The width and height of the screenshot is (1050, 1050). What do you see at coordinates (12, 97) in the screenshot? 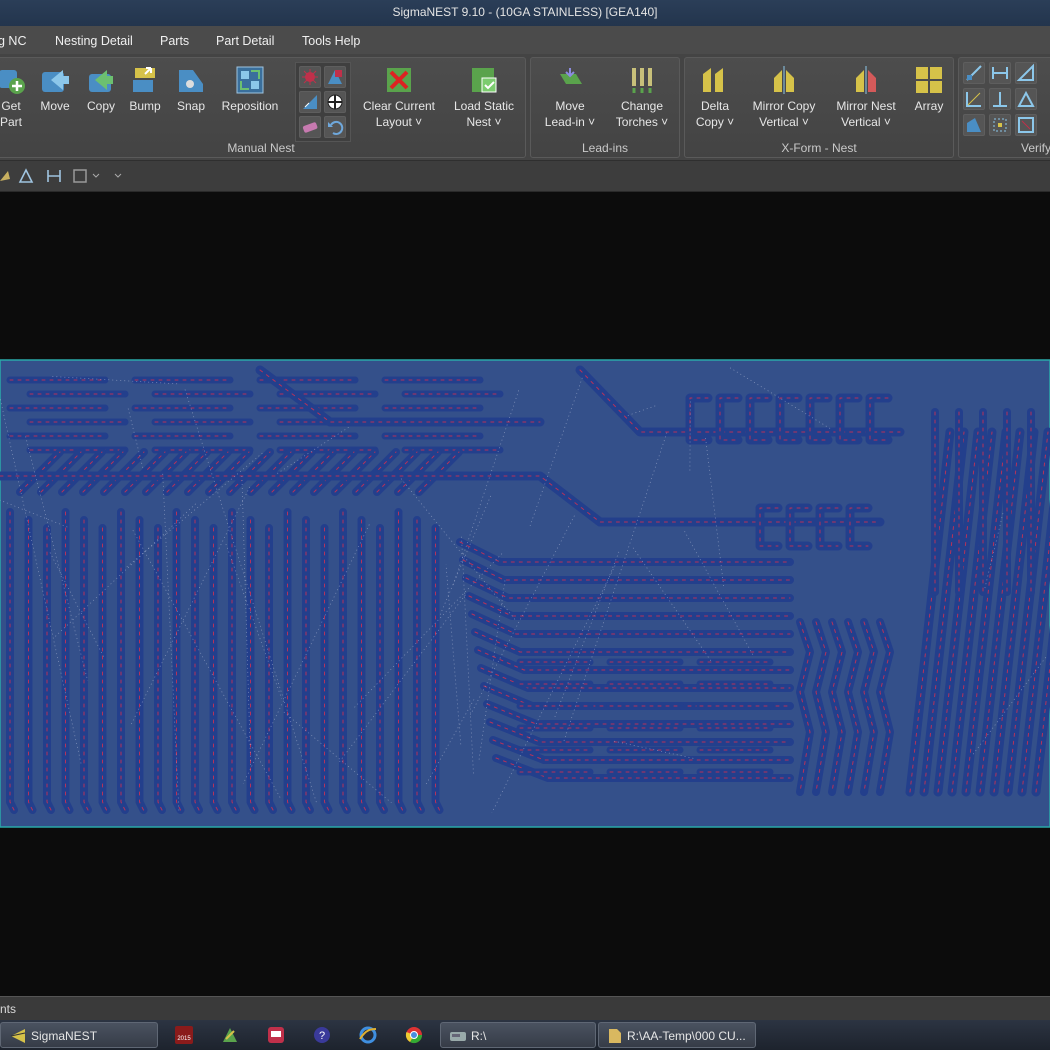
I see `get-part-button: Get Part` at bounding box center [12, 97].